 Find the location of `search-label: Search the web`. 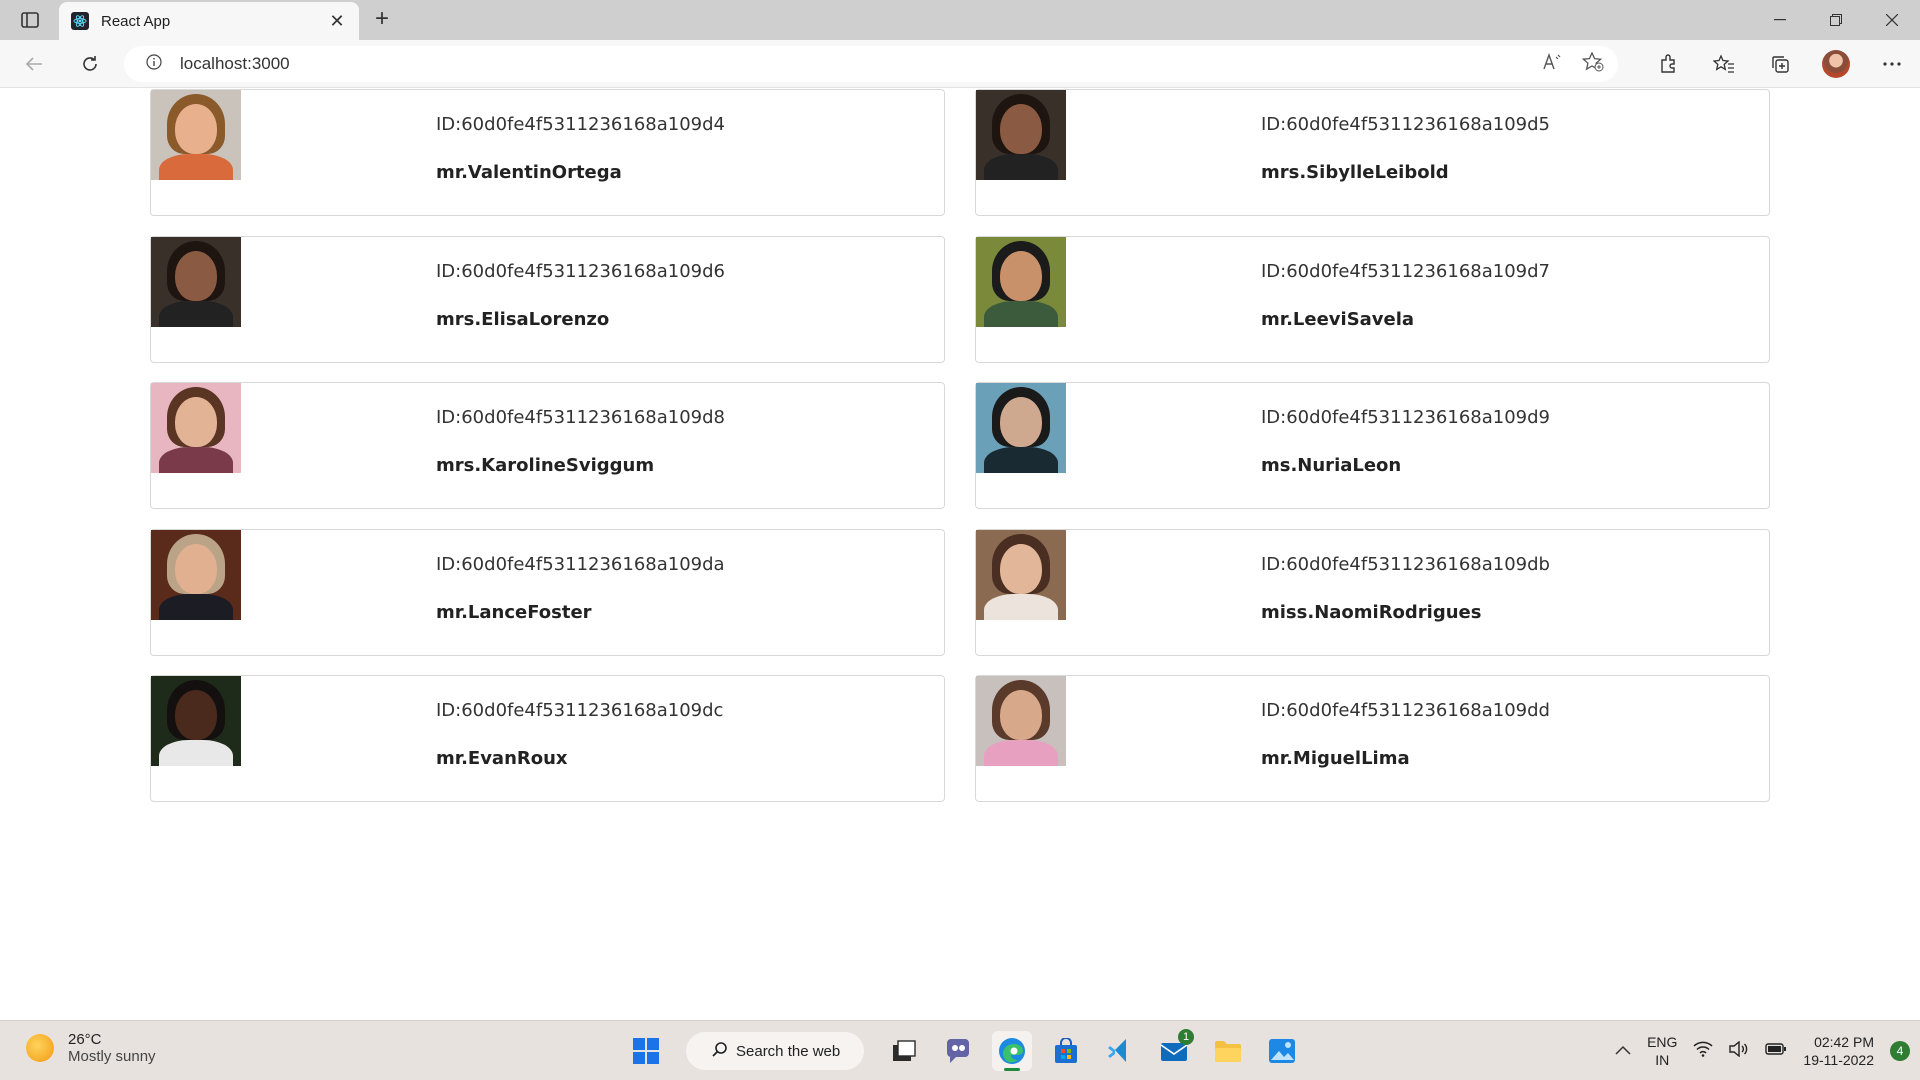

search-label: Search the web is located at coordinates (788, 1051).